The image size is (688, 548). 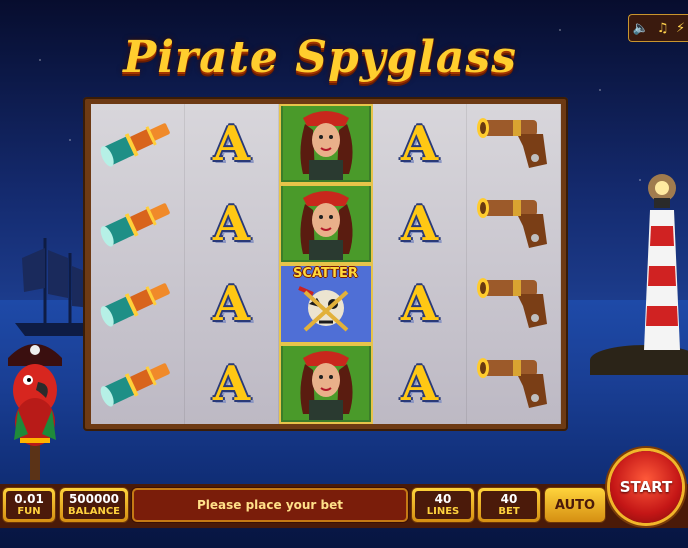 What do you see at coordinates (320, 57) in the screenshot?
I see `game-title: Pirate Spyglass` at bounding box center [320, 57].